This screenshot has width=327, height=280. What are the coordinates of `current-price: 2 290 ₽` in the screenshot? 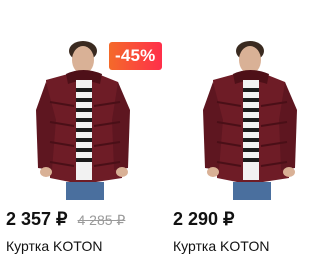 It's located at (204, 219).